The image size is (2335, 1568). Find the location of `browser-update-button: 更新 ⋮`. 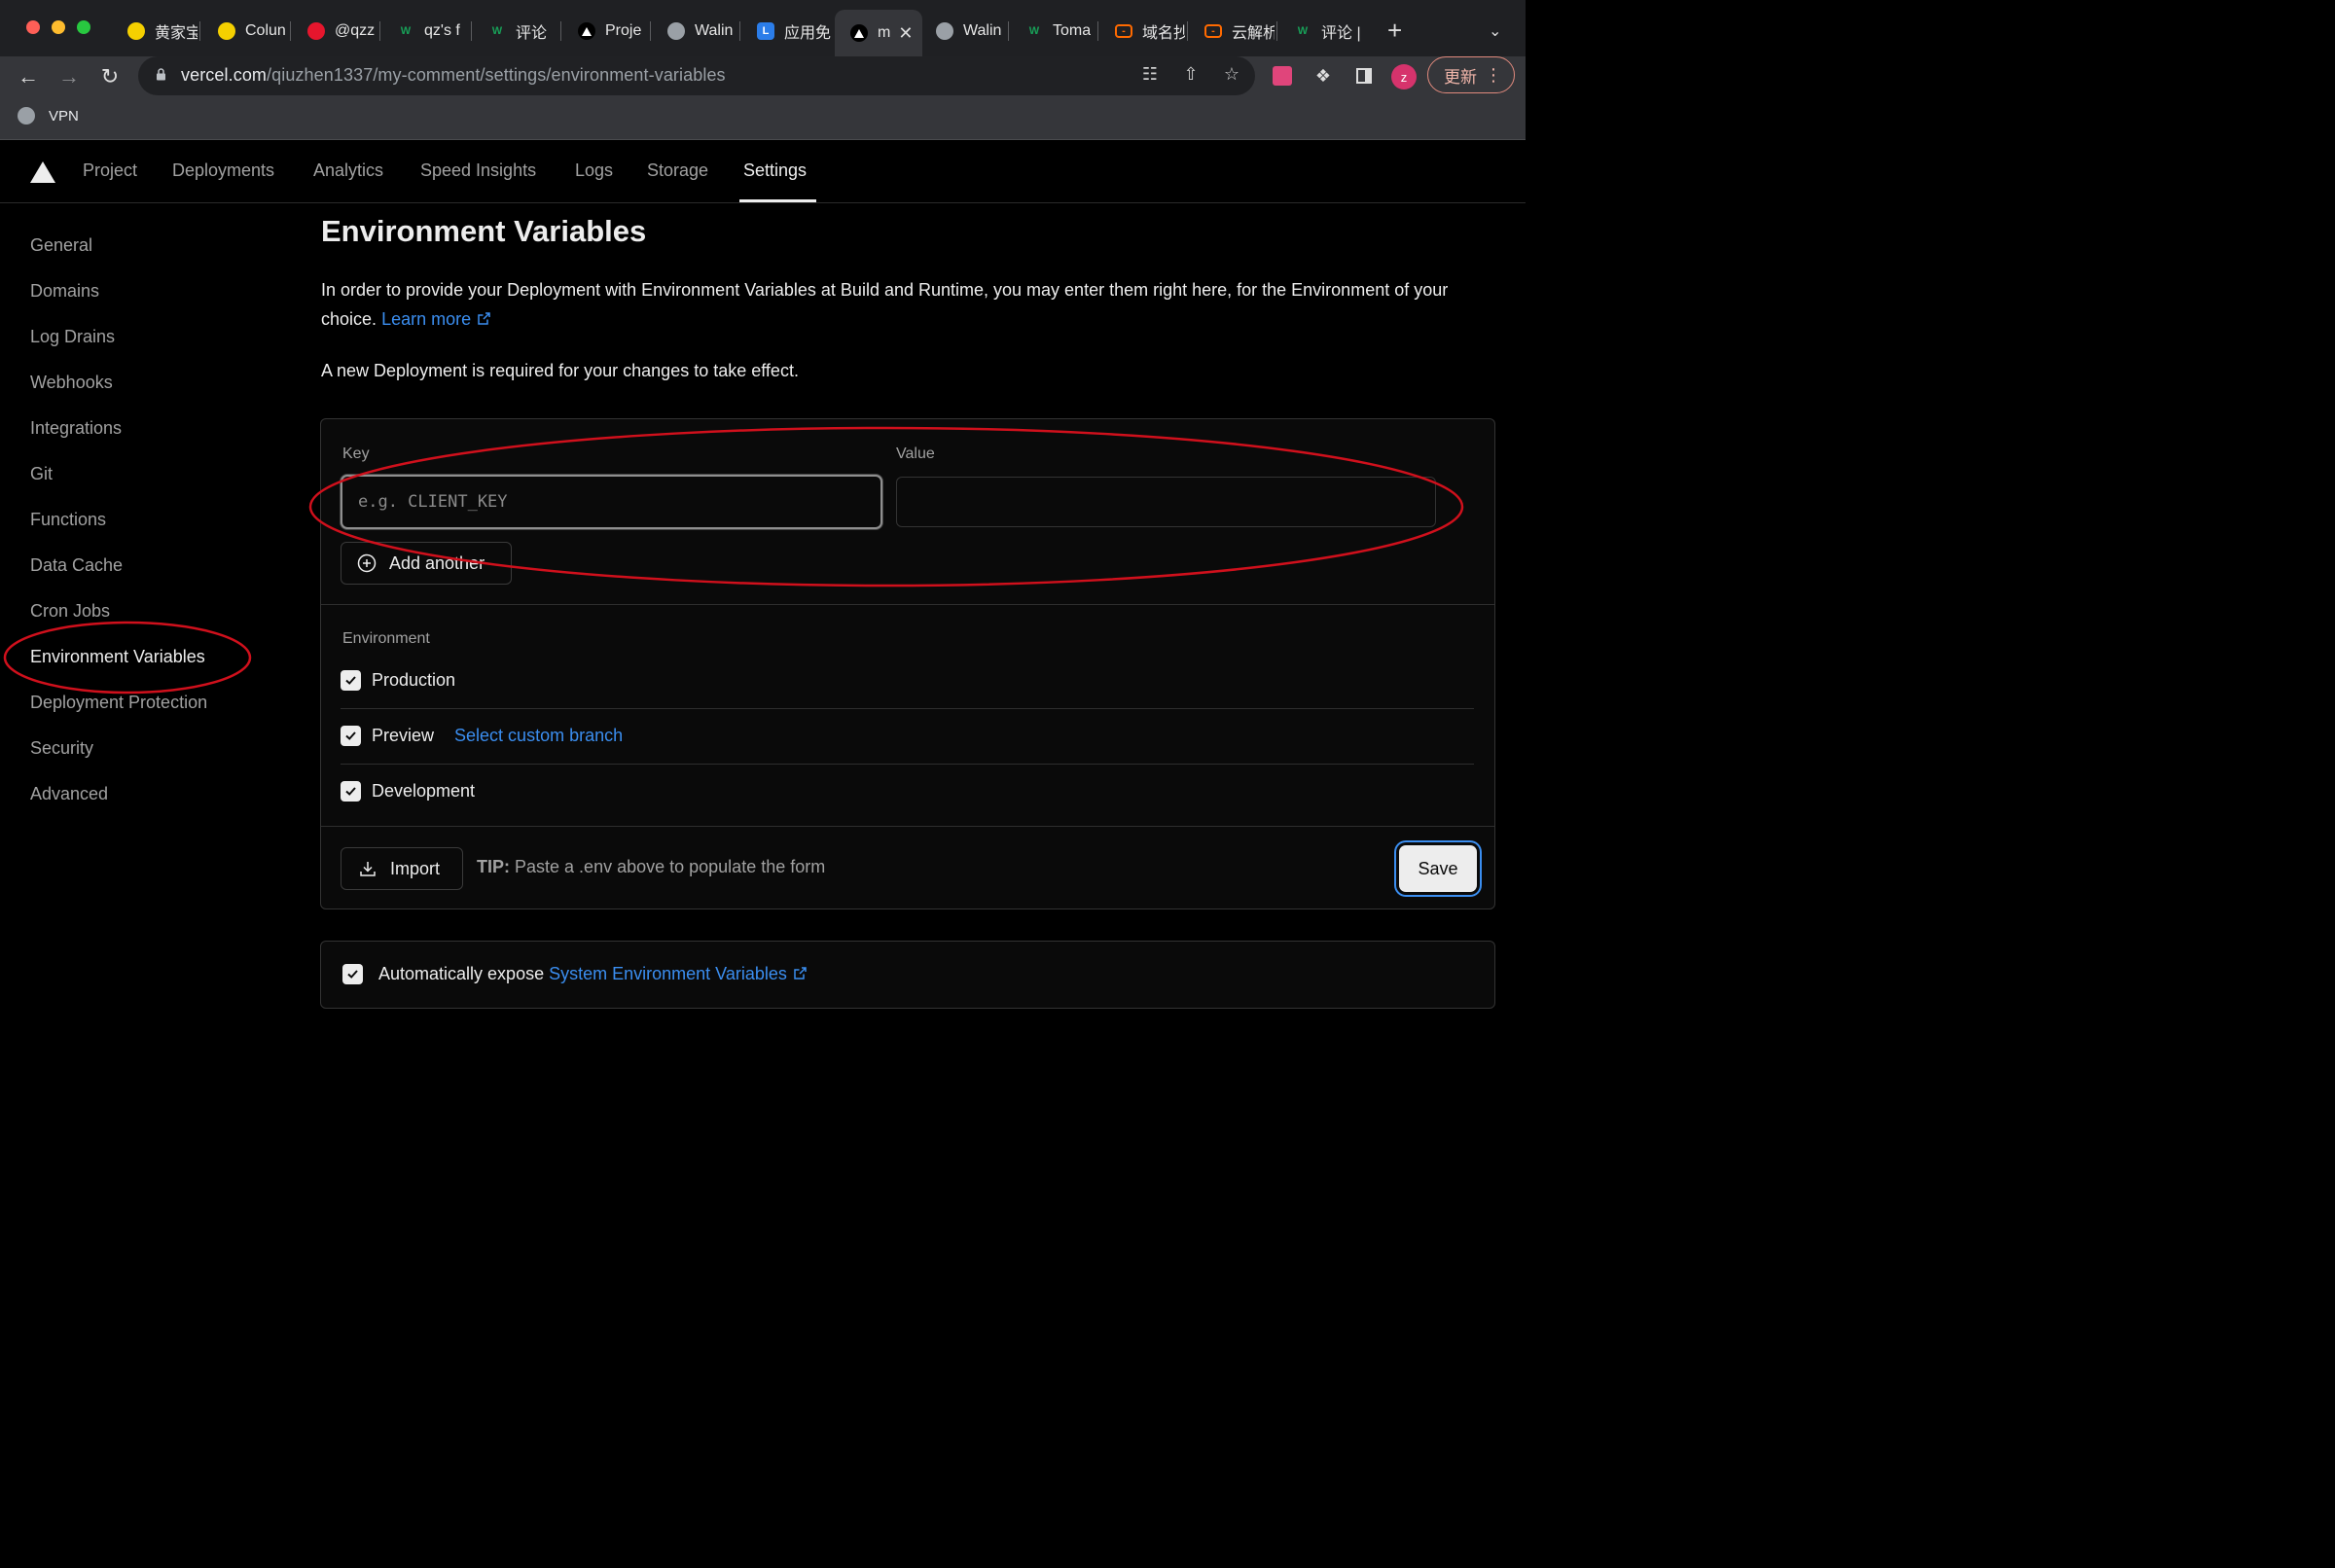

browser-update-button: 更新 ⋮ is located at coordinates (1471, 74).